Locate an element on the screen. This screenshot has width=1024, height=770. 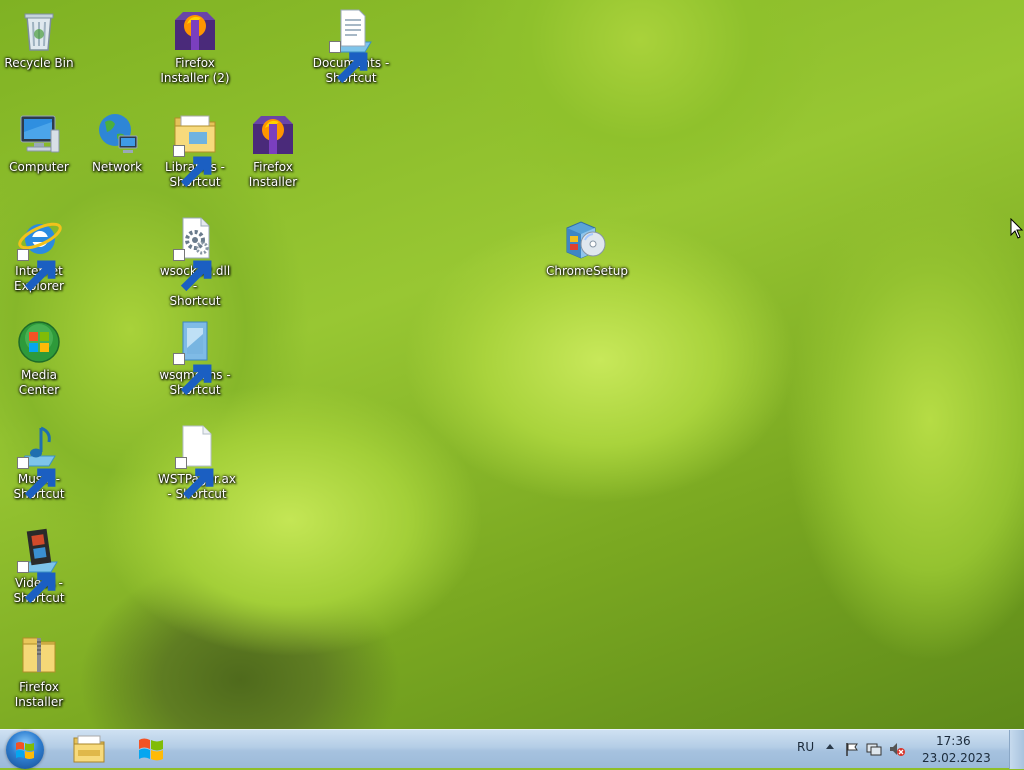
libraries-folder-icon is located at coordinates (195, 149).